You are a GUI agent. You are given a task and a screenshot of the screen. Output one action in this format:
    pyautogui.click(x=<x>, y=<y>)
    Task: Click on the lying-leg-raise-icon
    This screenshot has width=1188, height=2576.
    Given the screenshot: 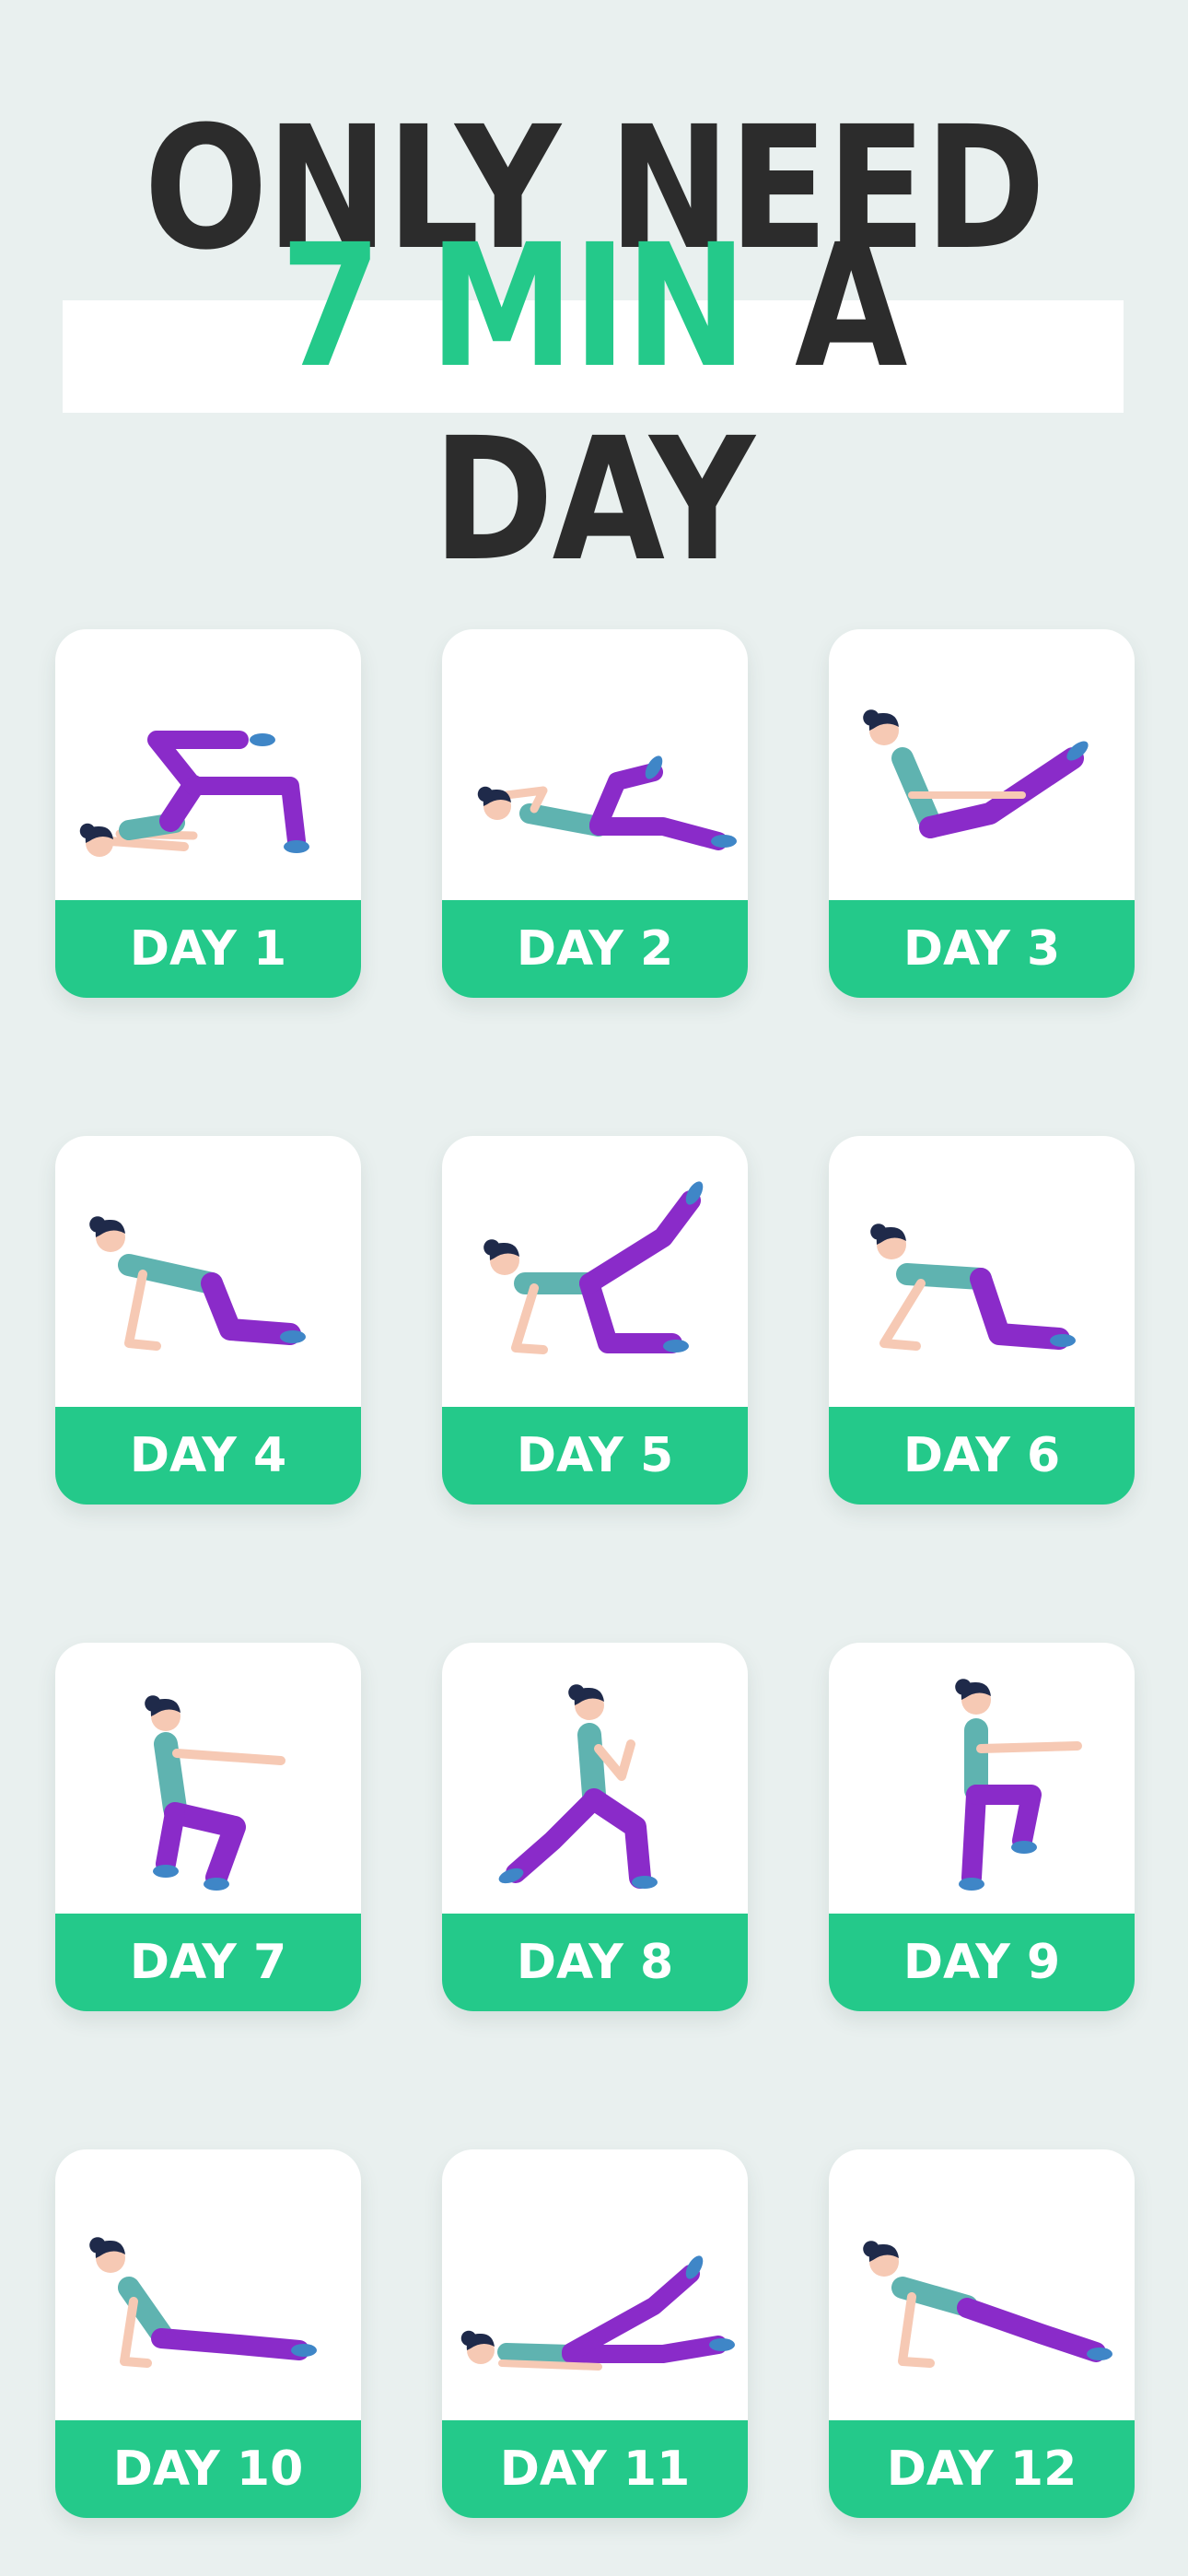 What is the action you would take?
    pyautogui.click(x=595, y=2284)
    